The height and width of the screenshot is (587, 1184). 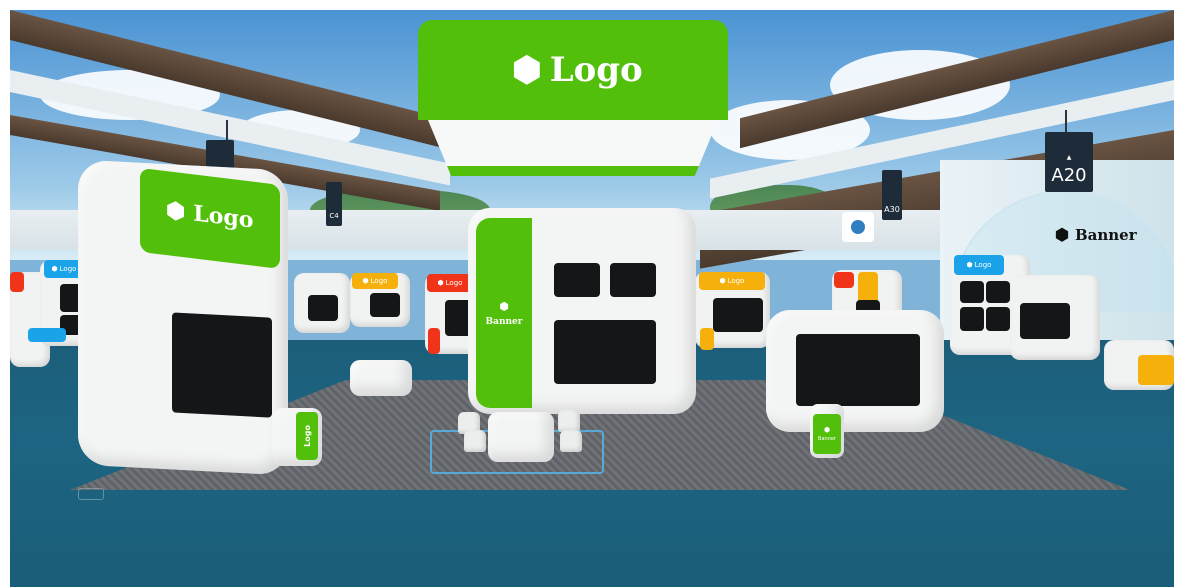 What do you see at coordinates (1069, 175) in the screenshot?
I see `hall-marker-a20: A20` at bounding box center [1069, 175].